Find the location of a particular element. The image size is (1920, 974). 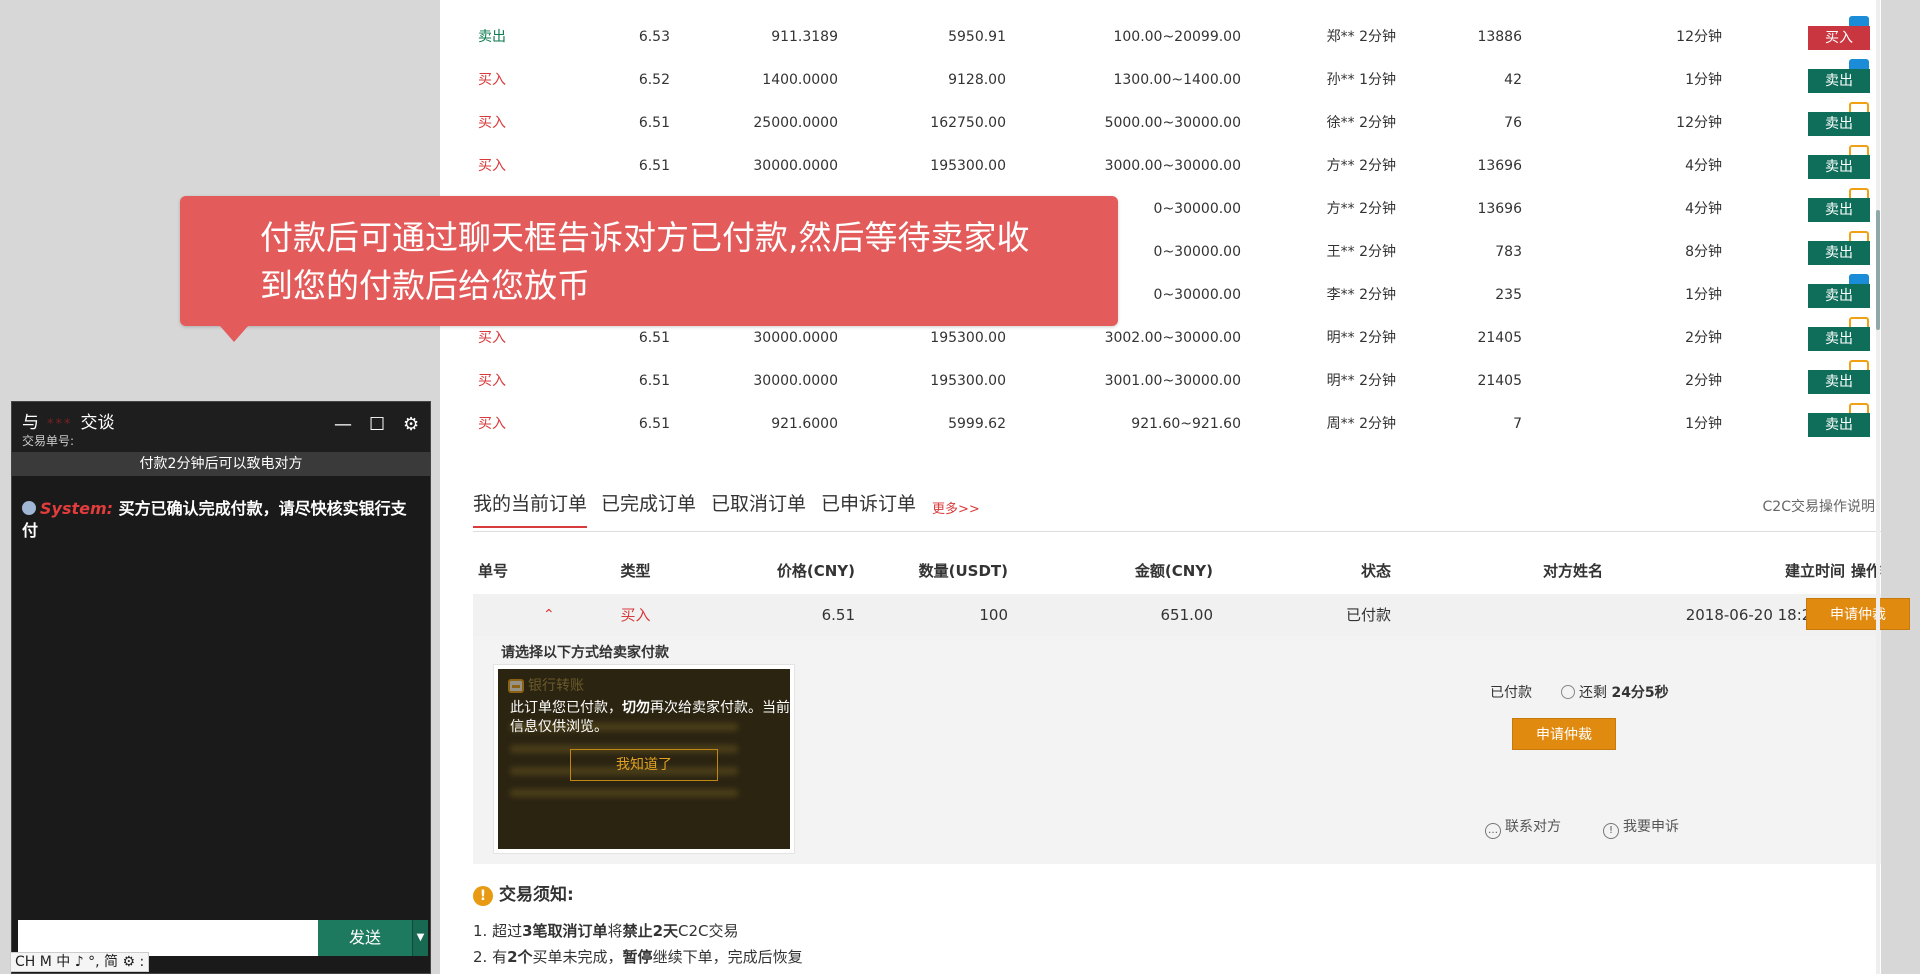

c2c-help-link: C2C交易操作说明 is located at coordinates (1819, 506).